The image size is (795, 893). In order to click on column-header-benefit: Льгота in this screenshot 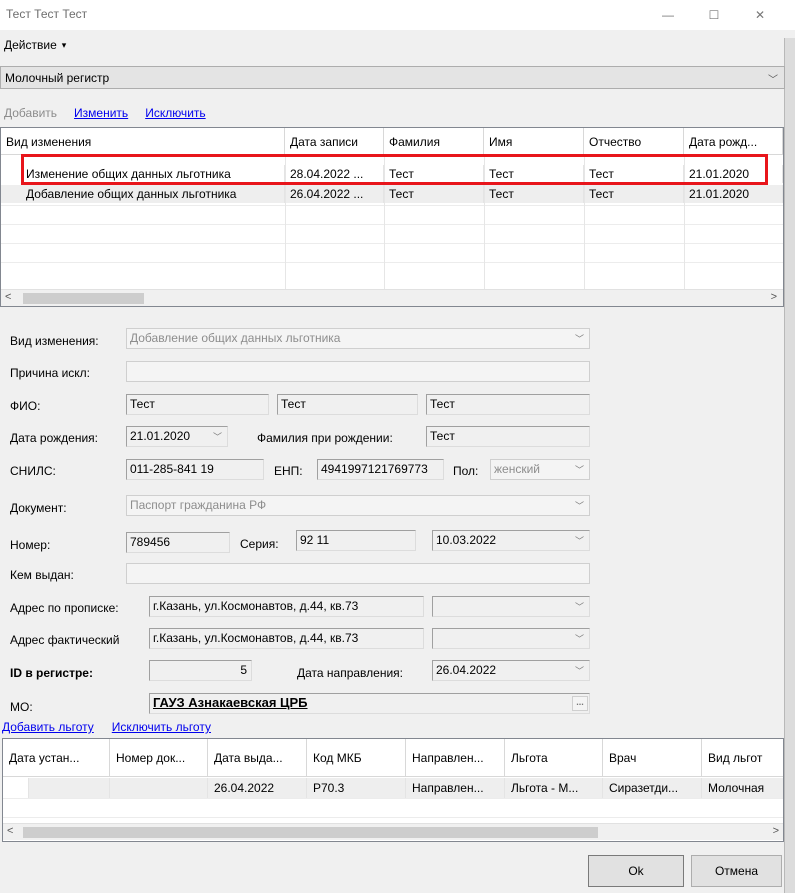, I will do `click(554, 758)`.